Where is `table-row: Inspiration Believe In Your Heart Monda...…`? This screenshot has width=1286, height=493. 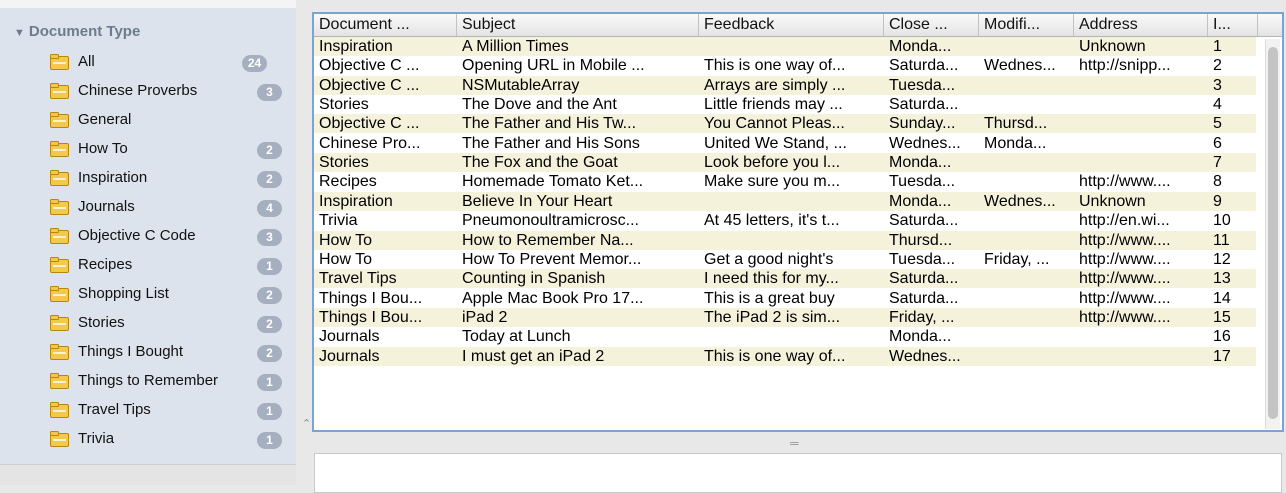 table-row: Inspiration Believe In Your Heart Monda...… is located at coordinates (785, 201).